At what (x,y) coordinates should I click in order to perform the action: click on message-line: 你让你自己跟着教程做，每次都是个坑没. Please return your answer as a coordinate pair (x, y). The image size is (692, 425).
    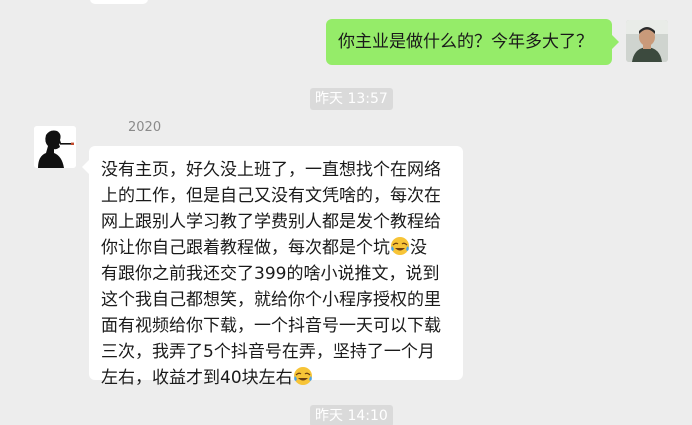
    Looking at the image, I should click on (276, 248).